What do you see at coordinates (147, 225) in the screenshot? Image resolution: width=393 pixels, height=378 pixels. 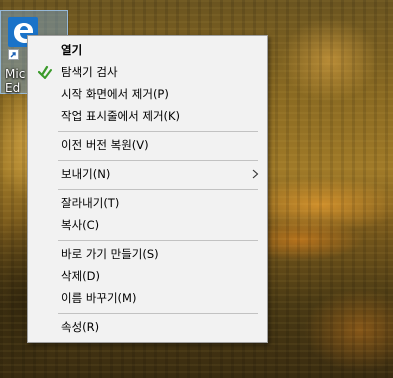 I see `menu-item-copy: 복사(C)` at bounding box center [147, 225].